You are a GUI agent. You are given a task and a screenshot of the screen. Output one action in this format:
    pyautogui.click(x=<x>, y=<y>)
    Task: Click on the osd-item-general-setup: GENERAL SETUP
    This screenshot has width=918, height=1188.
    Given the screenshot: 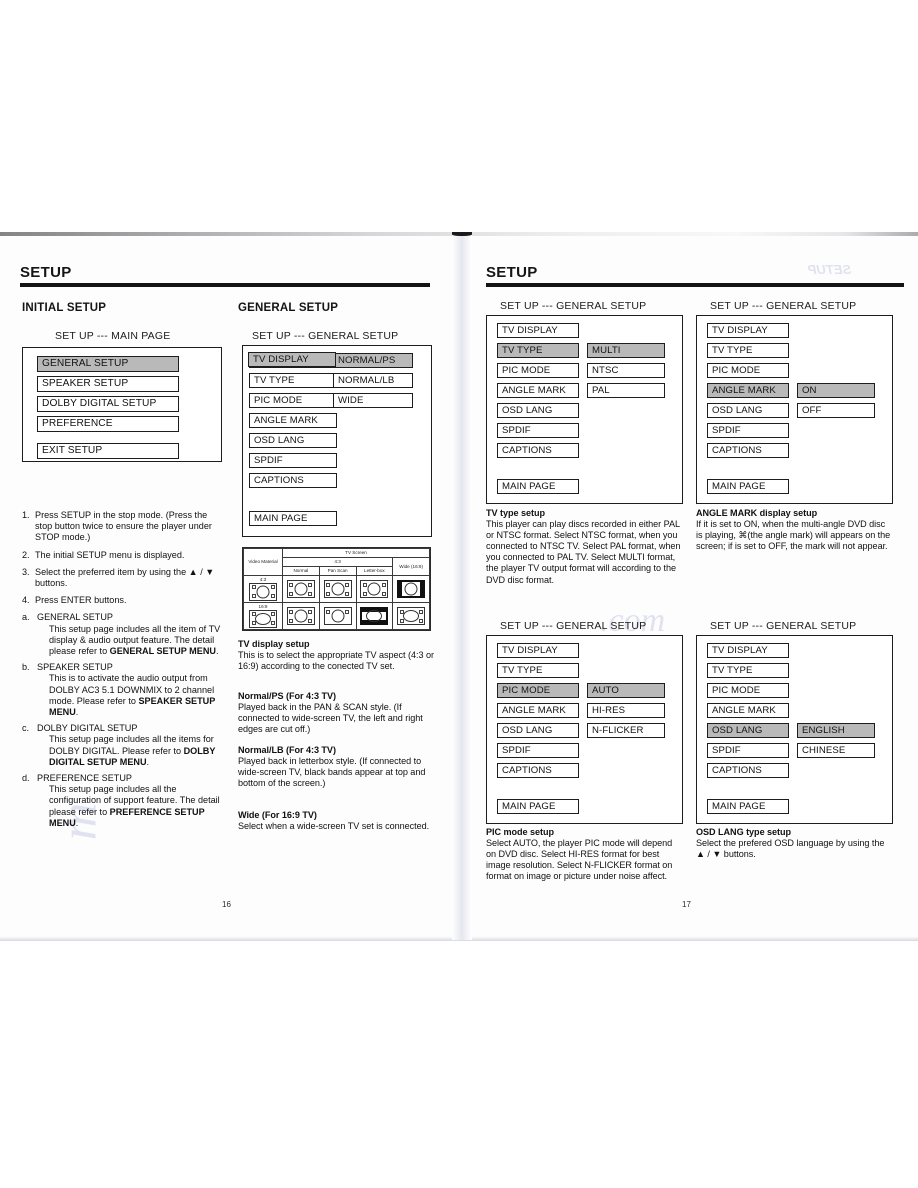 What is the action you would take?
    pyautogui.click(x=108, y=364)
    